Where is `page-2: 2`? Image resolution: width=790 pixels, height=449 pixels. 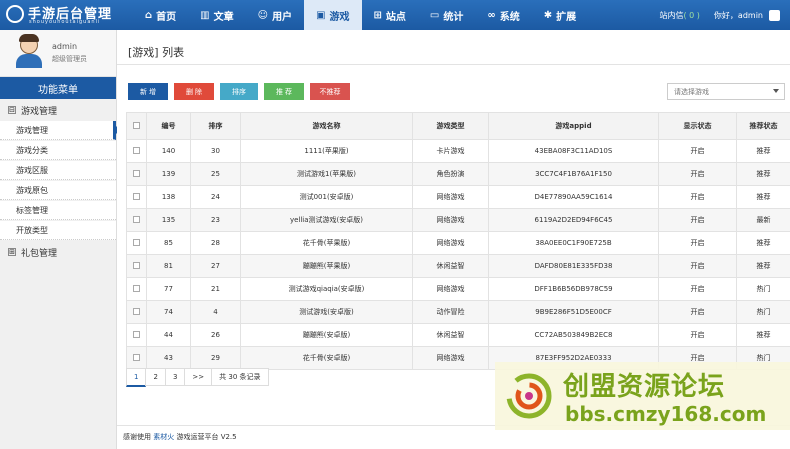 page-2: 2 is located at coordinates (155, 377).